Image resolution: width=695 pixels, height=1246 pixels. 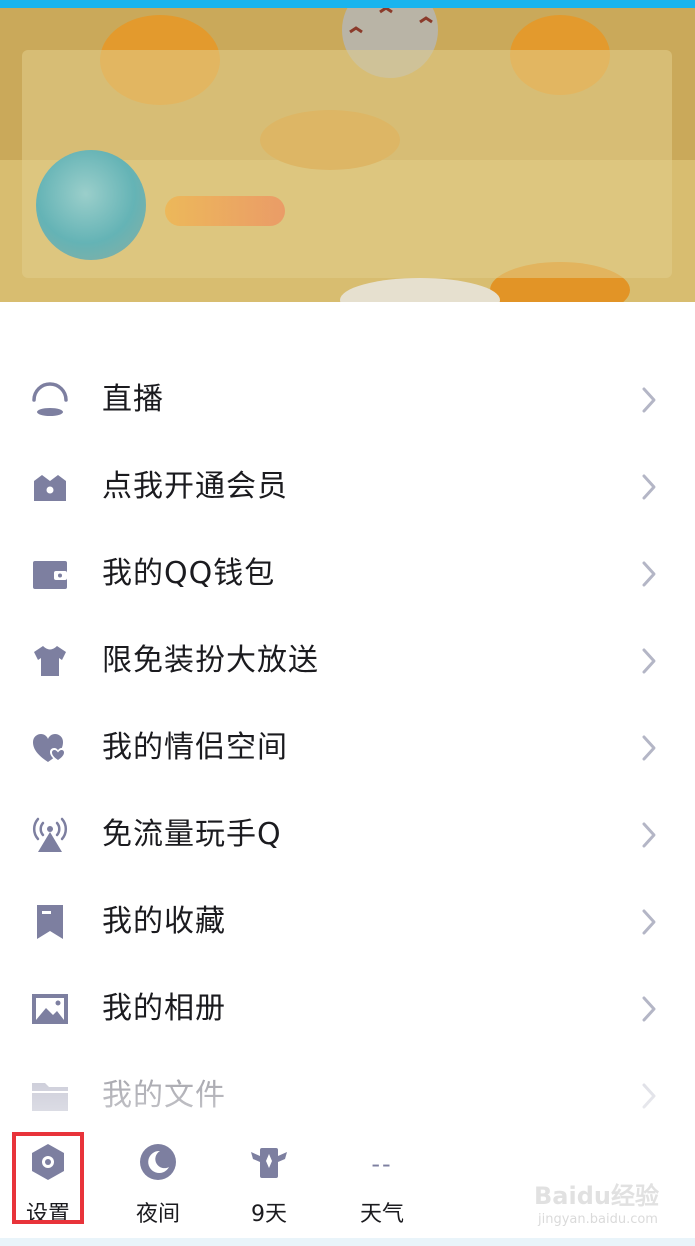 What do you see at coordinates (347, 1242) in the screenshot?
I see `bottom-edge-strip` at bounding box center [347, 1242].